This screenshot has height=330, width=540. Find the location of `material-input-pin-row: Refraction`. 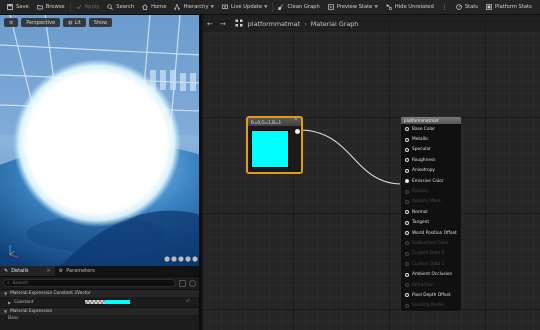

material-input-pin-row: Refraction is located at coordinates (431, 285).